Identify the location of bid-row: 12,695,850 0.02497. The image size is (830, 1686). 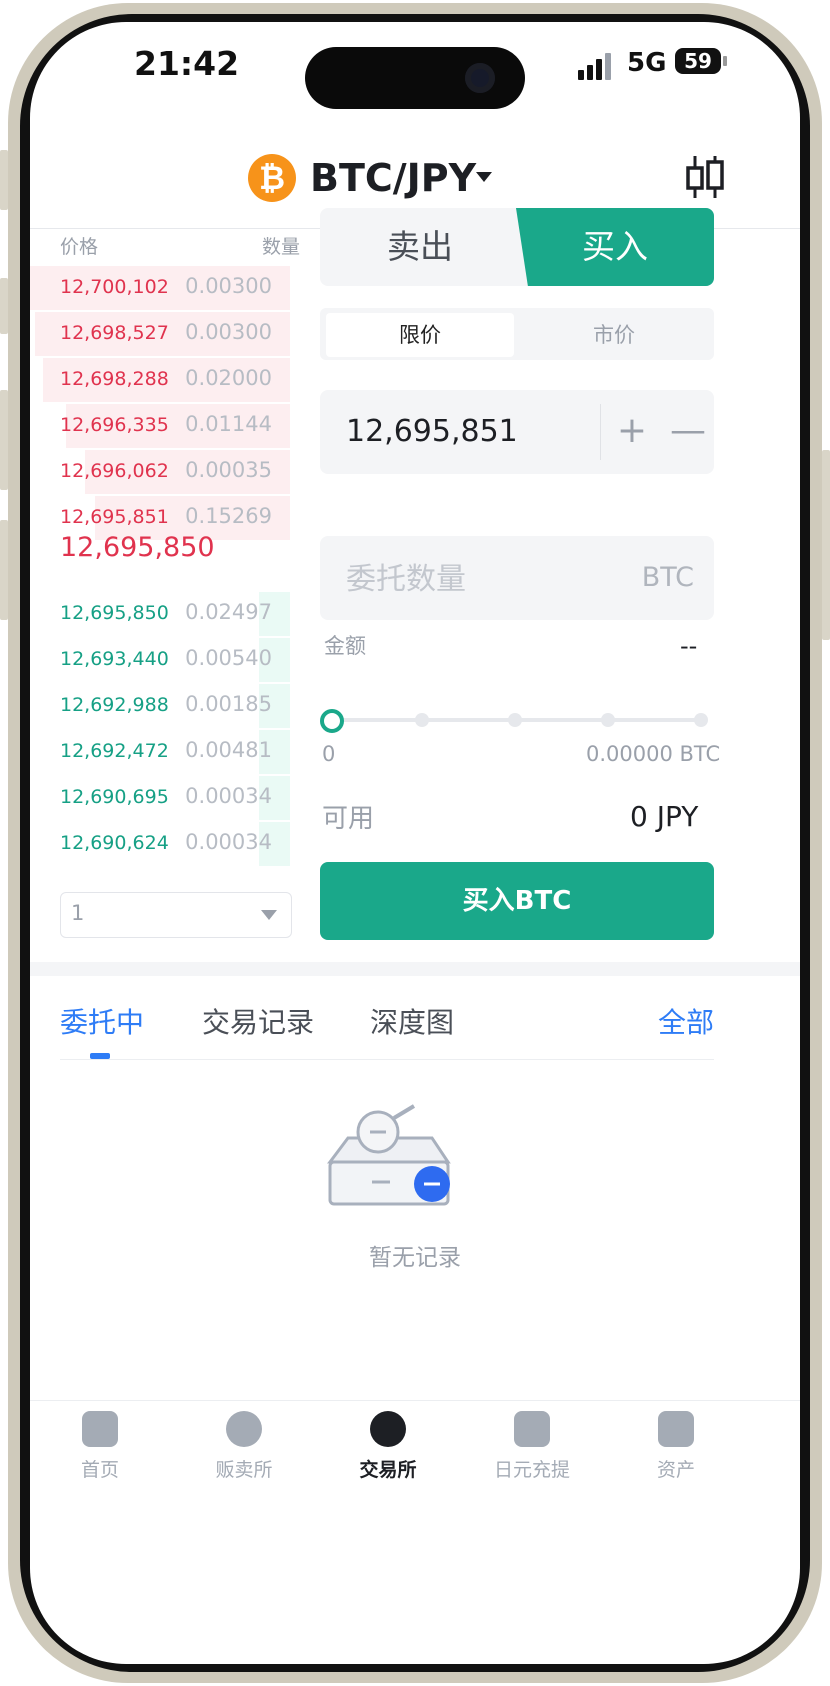
(160, 615).